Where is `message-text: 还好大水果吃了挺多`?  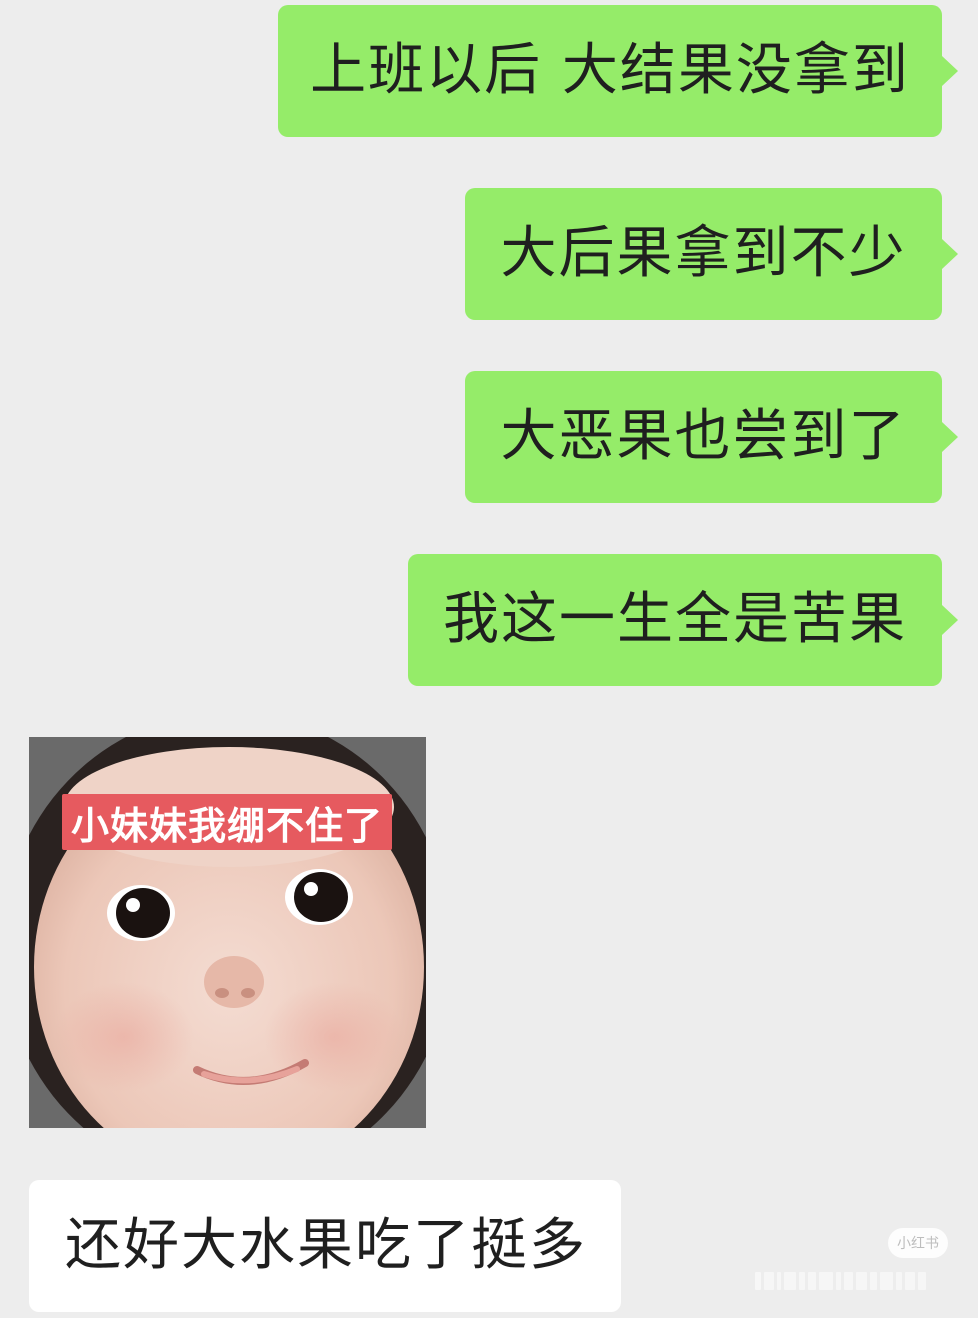
message-text: 还好大水果吃了挺多 is located at coordinates (326, 1245).